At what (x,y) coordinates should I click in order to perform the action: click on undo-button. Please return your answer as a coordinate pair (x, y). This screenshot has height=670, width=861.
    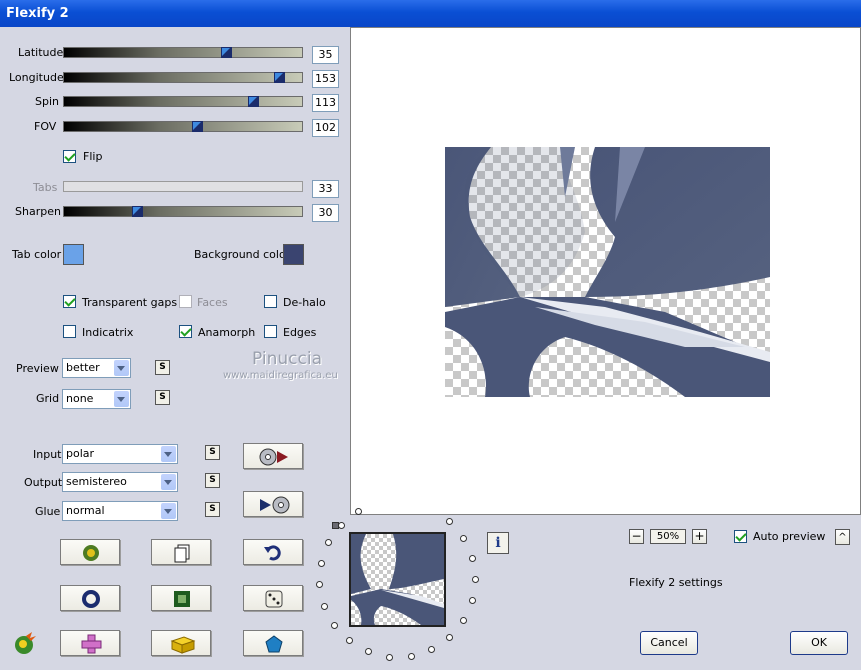
    Looking at the image, I should click on (273, 552).